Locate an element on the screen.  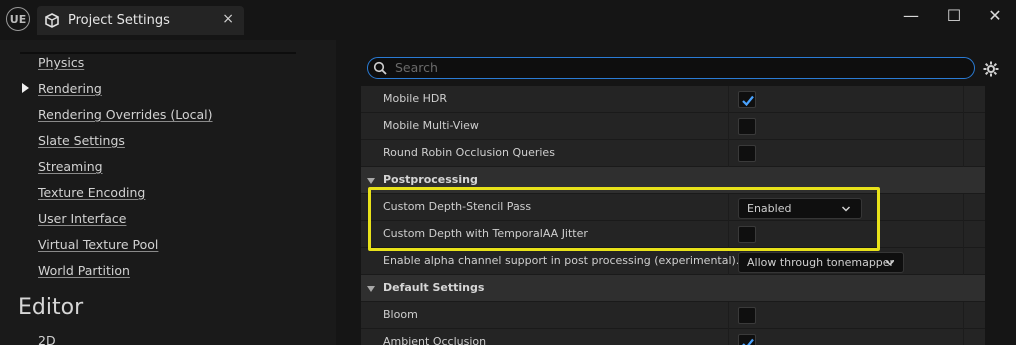
tab-close-icon: × is located at coordinates (228, 19).